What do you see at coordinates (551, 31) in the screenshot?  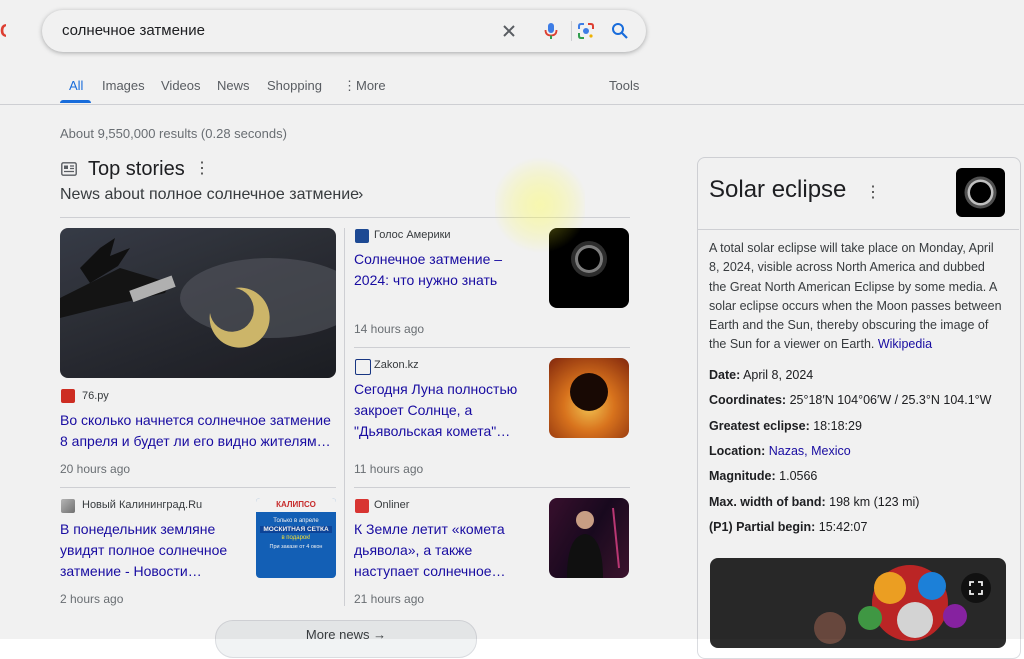 I see `microphone-icon` at bounding box center [551, 31].